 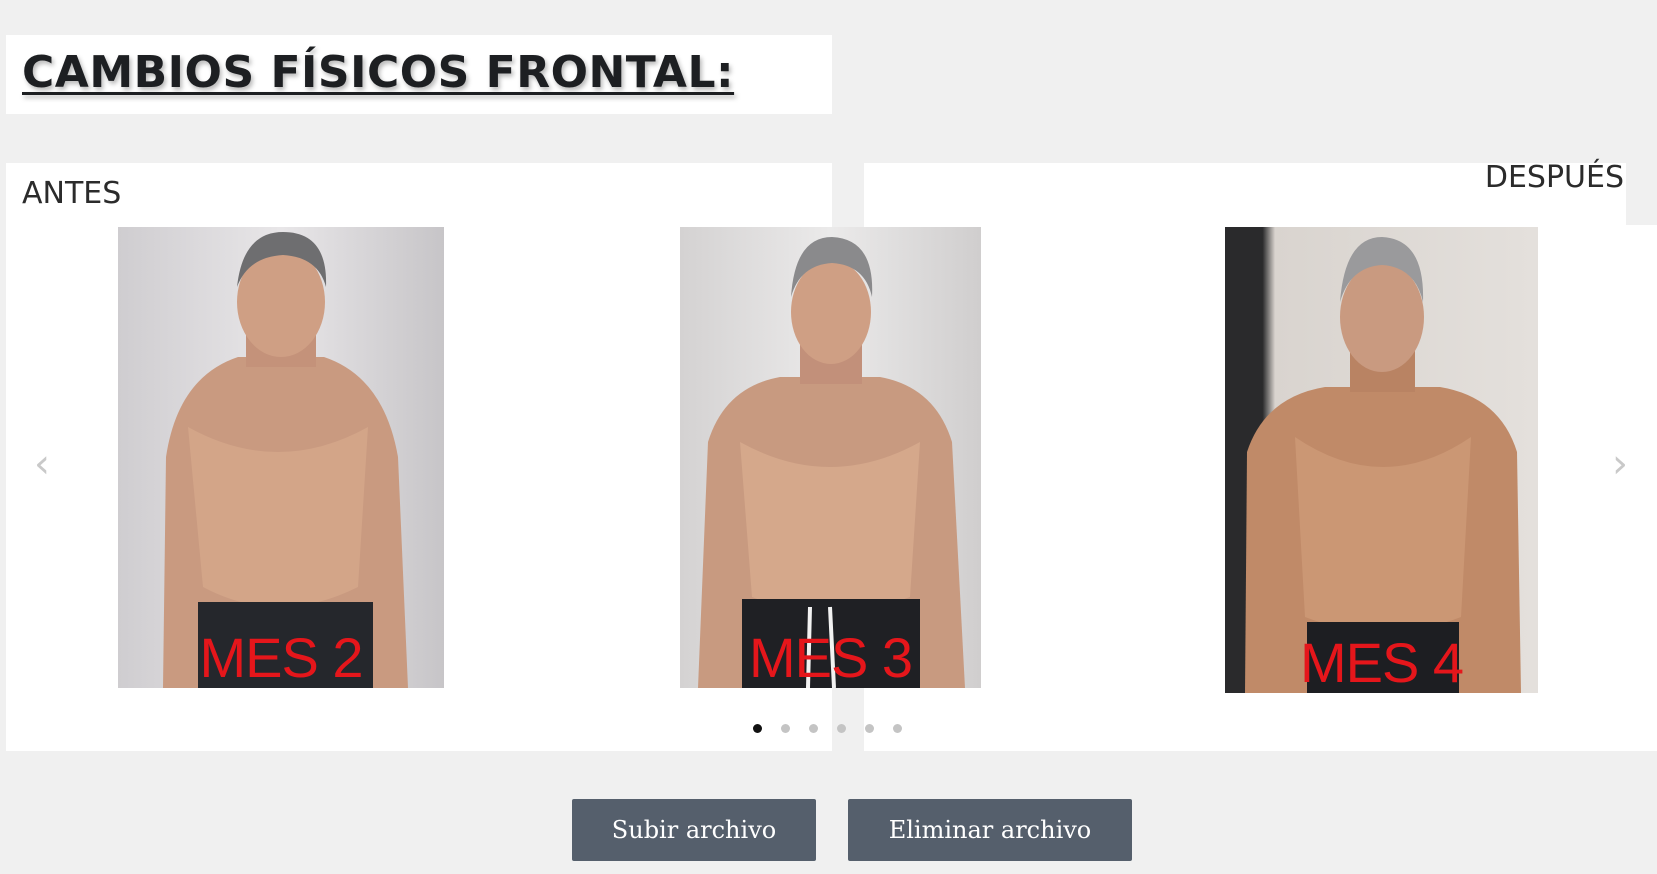 What do you see at coordinates (281, 657) in the screenshot?
I see `slide-caption: MES 2` at bounding box center [281, 657].